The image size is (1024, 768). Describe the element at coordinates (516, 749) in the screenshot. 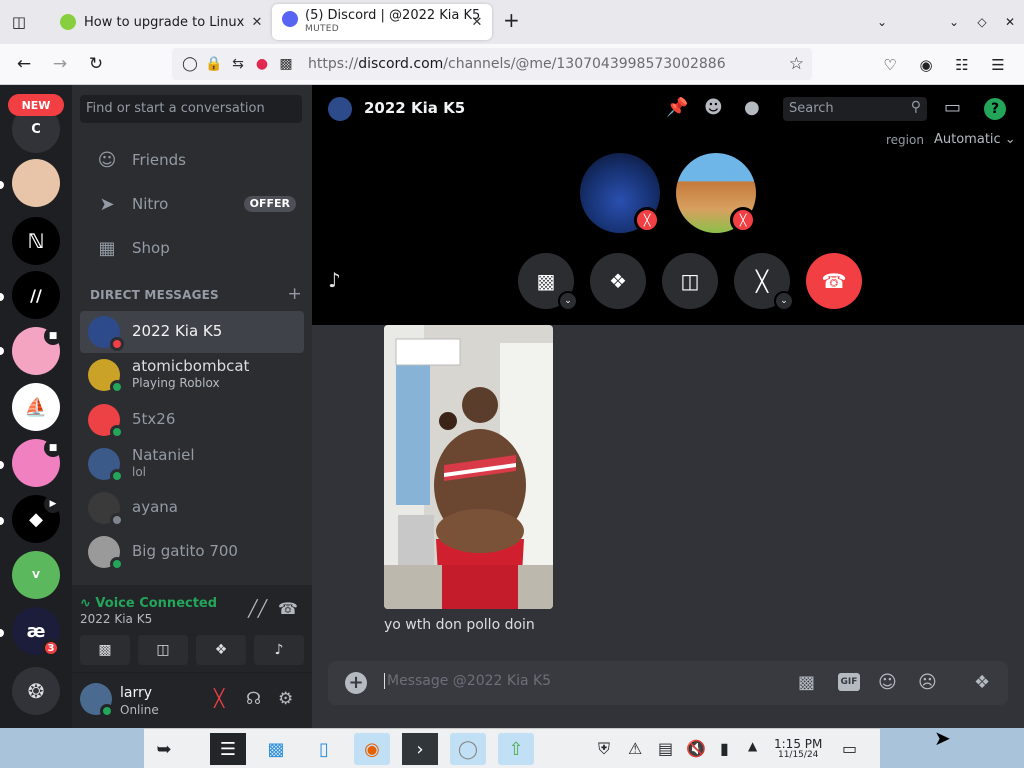

I see `update-icon: ⇧` at that location.